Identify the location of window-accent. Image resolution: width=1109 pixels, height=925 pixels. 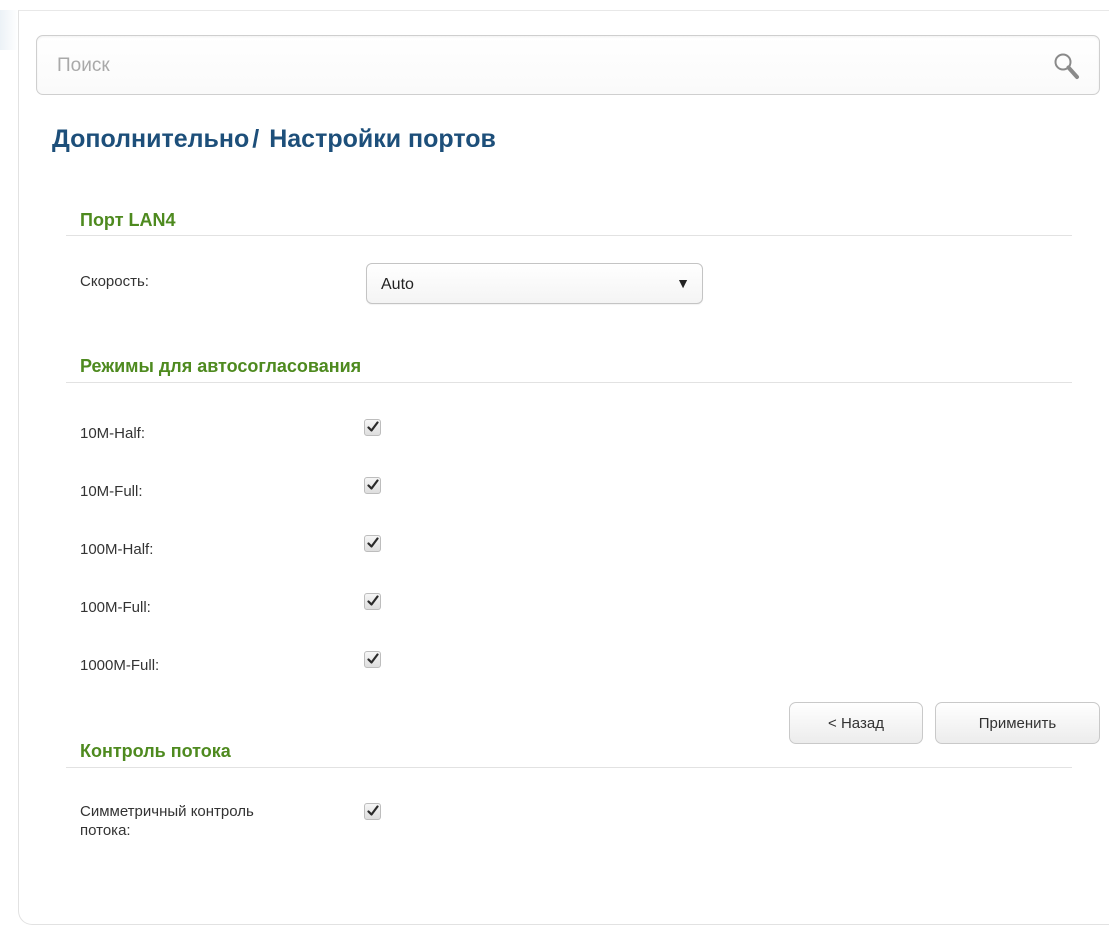
(9, 30).